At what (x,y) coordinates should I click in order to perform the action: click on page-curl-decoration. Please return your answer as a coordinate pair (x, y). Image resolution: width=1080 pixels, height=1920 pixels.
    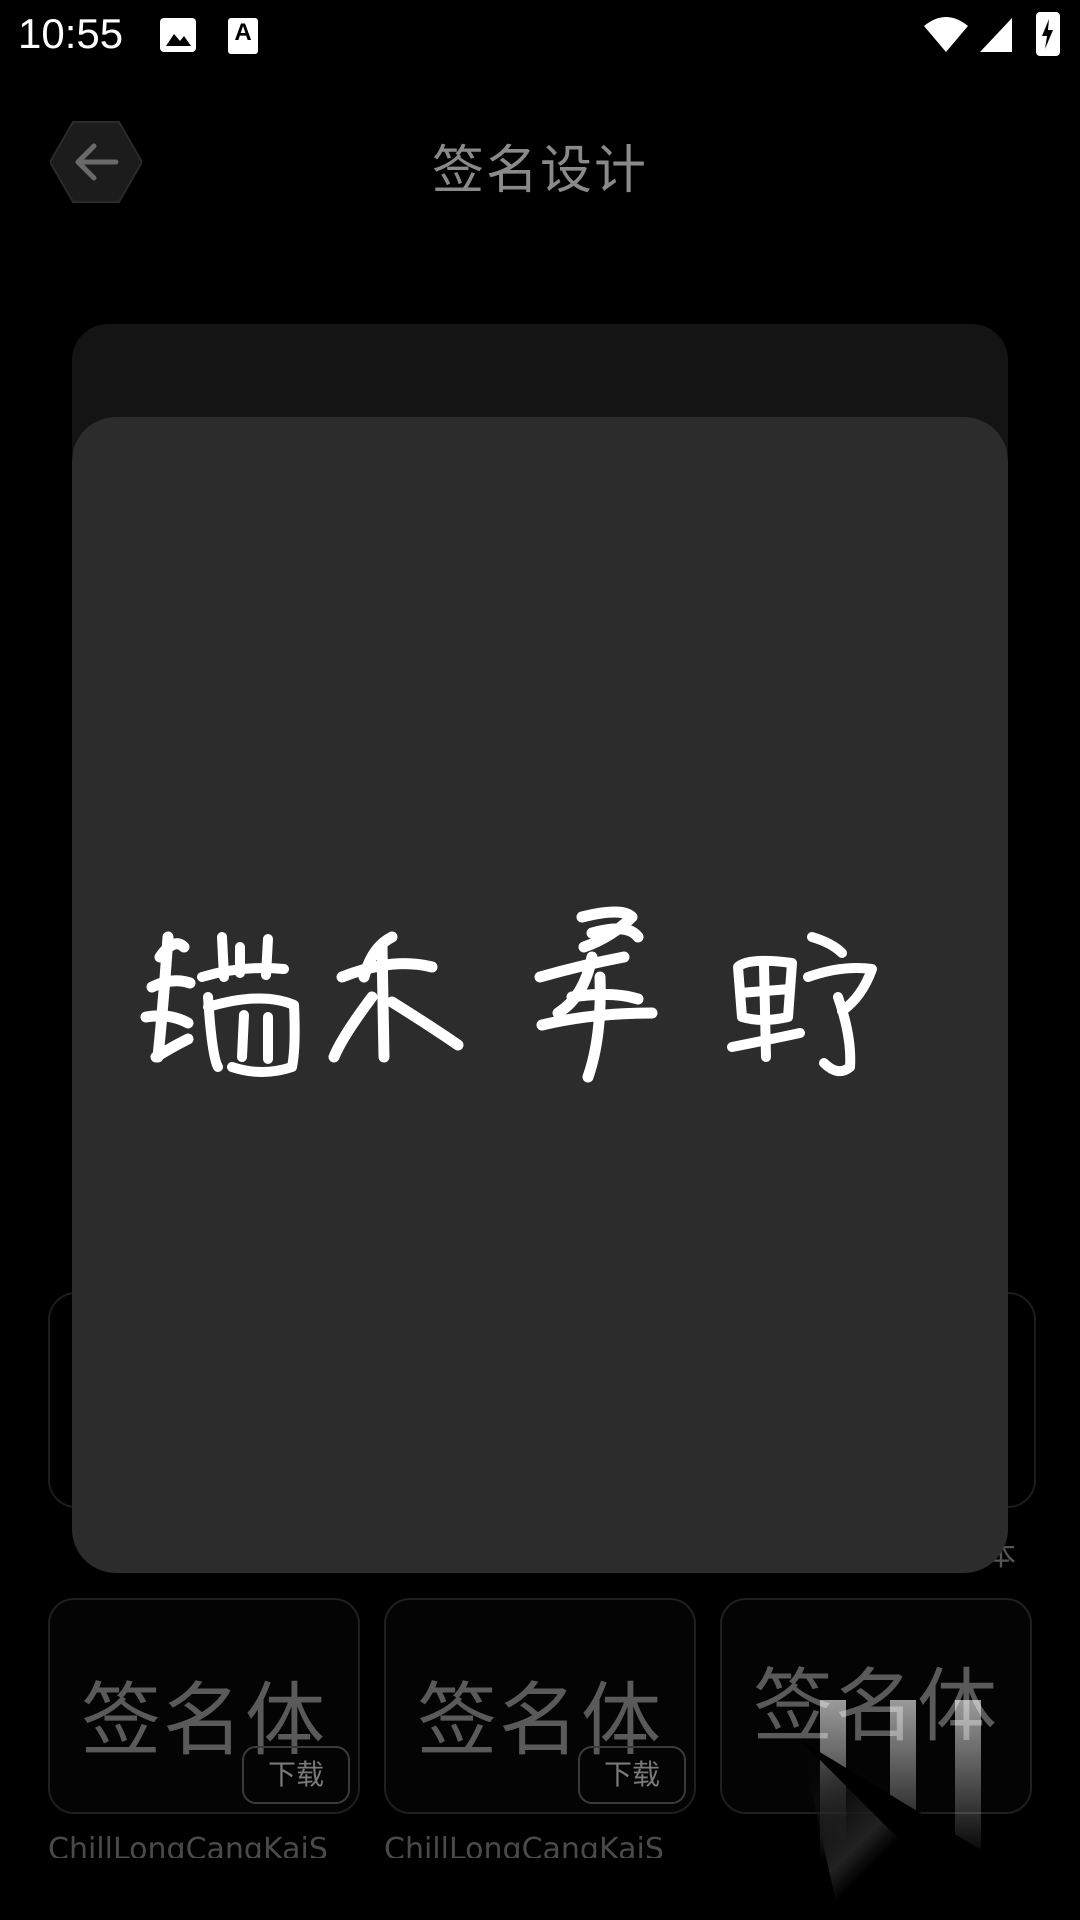
    Looking at the image, I should click on (940, 1810).